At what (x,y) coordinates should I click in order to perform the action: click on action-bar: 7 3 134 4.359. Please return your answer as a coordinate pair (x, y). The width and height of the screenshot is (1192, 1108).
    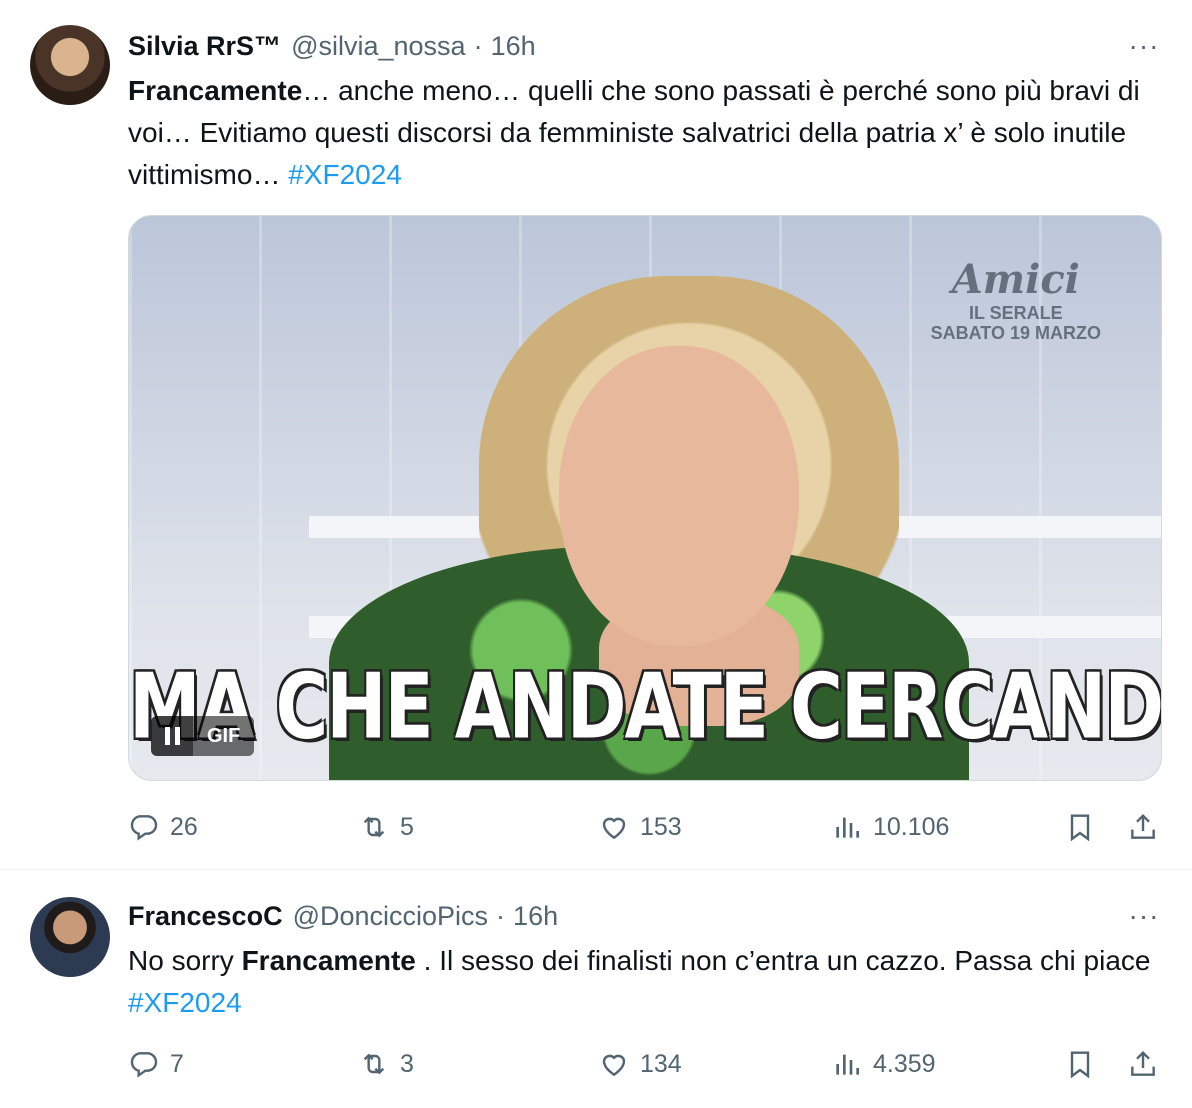
    Looking at the image, I should click on (645, 1064).